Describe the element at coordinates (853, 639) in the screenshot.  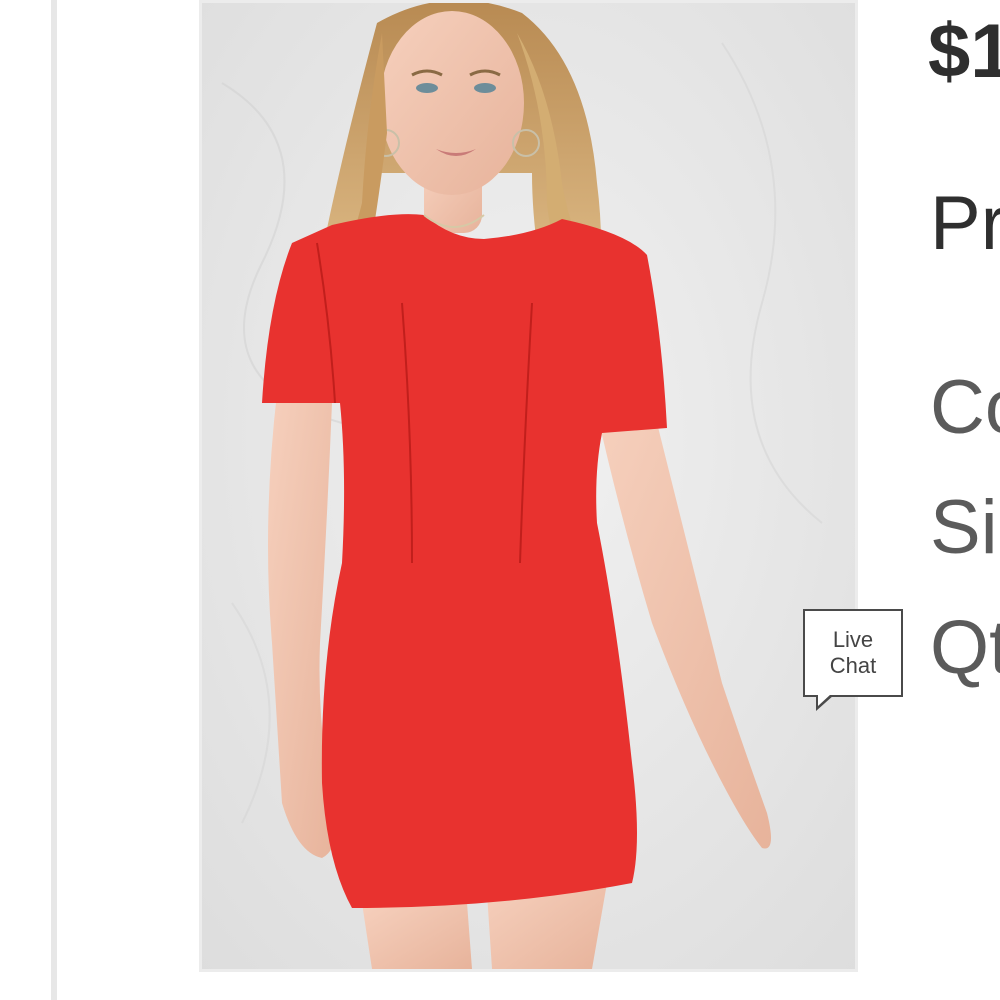
I see `live-chat-line1: Live` at that location.